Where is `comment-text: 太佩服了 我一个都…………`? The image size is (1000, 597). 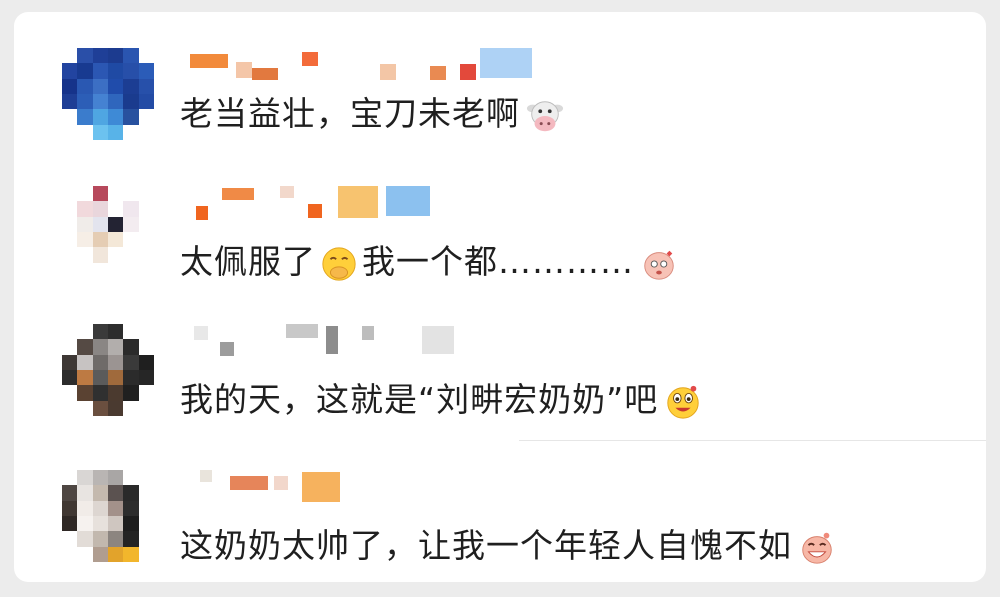
comment-text: 太佩服了 我一个都………… is located at coordinates (429, 262).